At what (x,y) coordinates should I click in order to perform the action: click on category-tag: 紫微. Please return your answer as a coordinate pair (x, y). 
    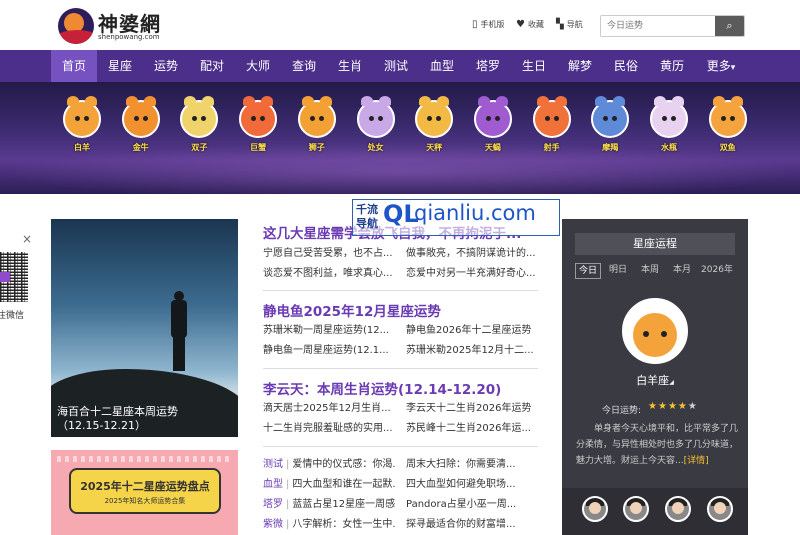
    Looking at the image, I should click on (273, 524).